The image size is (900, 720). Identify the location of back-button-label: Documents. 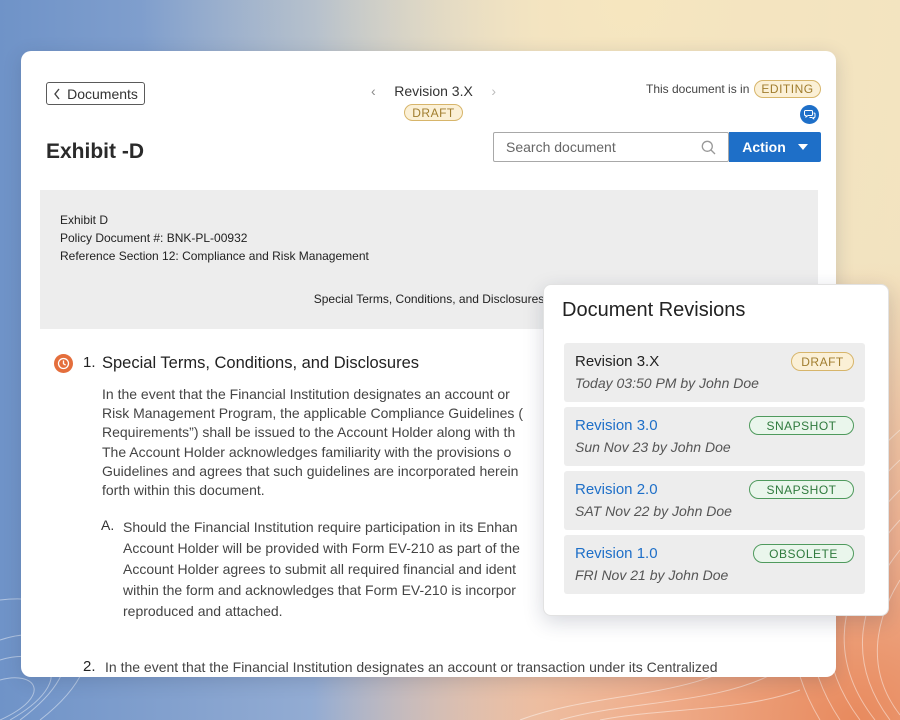
(102, 93).